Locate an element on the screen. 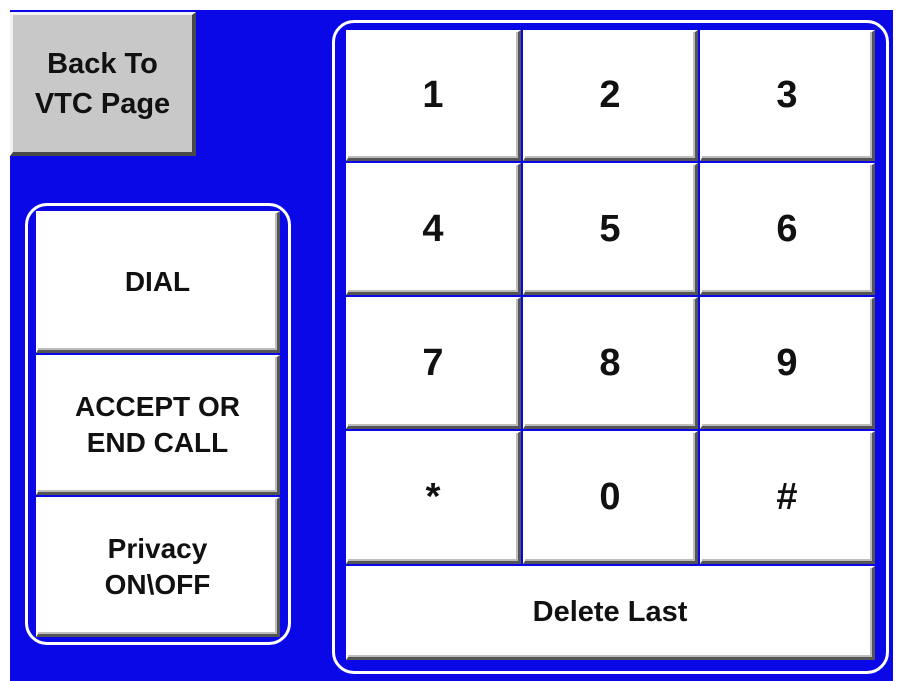 This screenshot has height=681, width=898. dial-label: DIAL is located at coordinates (157, 281).